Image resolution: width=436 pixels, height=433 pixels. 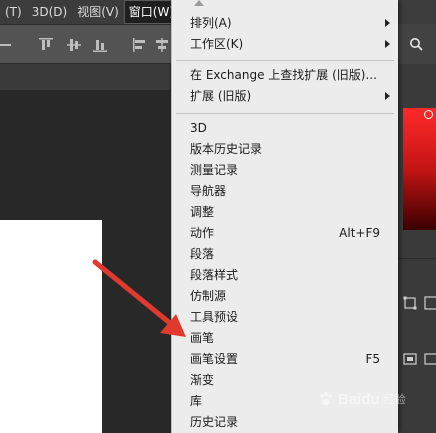 What do you see at coordinates (430, 359) in the screenshot?
I see `layers-icon` at bounding box center [430, 359].